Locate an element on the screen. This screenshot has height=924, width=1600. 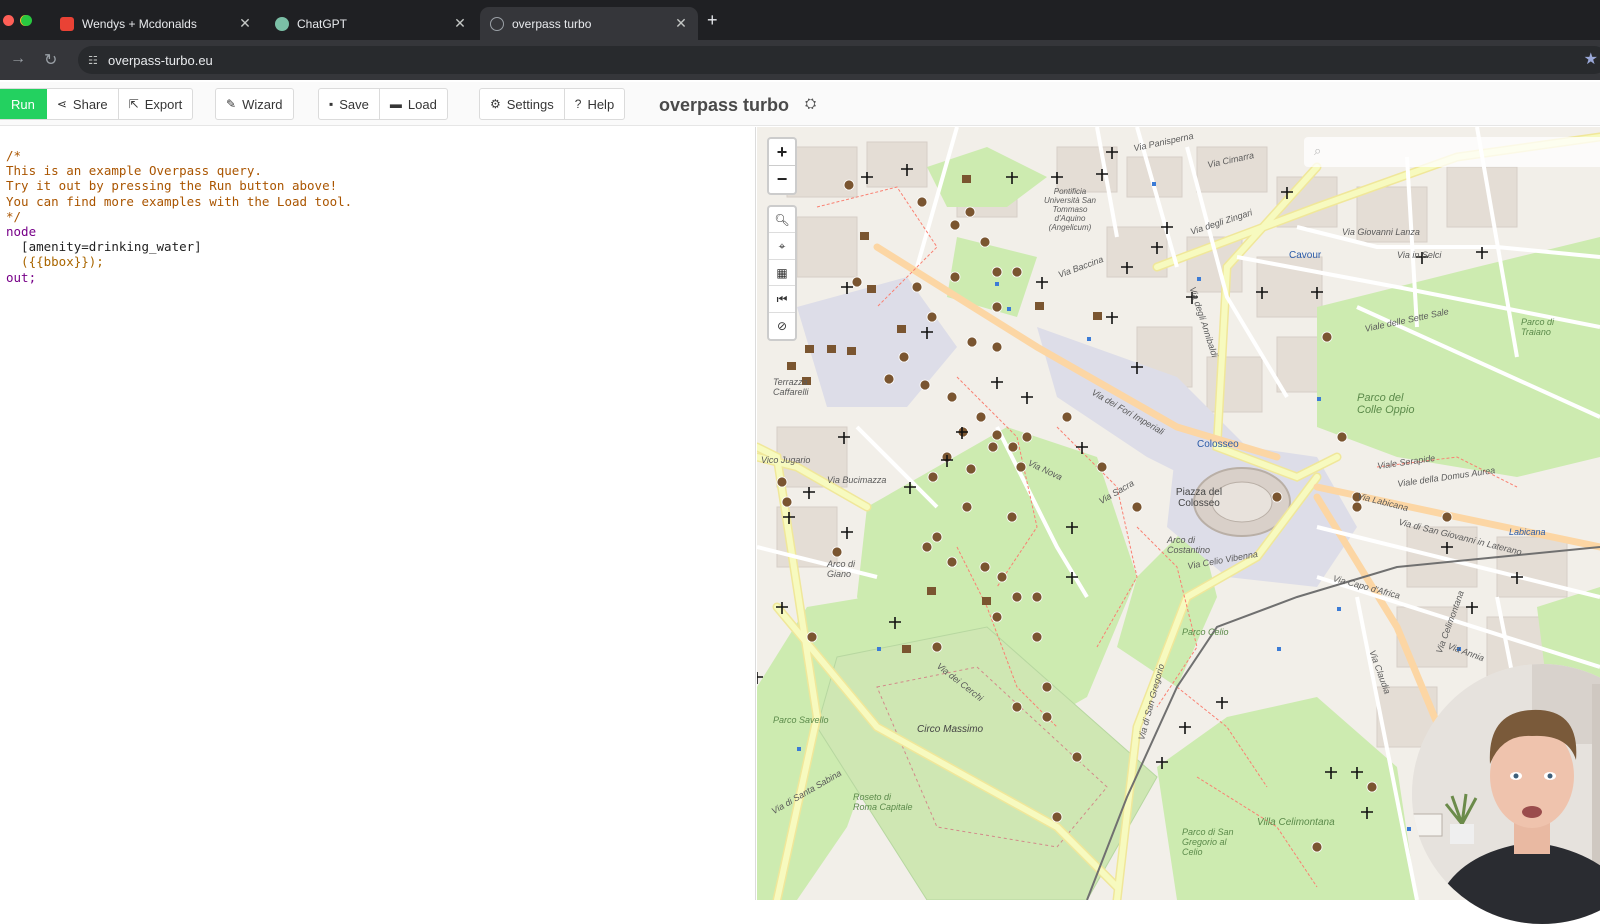
chatgpt-icon is located at coordinates (282, 23).